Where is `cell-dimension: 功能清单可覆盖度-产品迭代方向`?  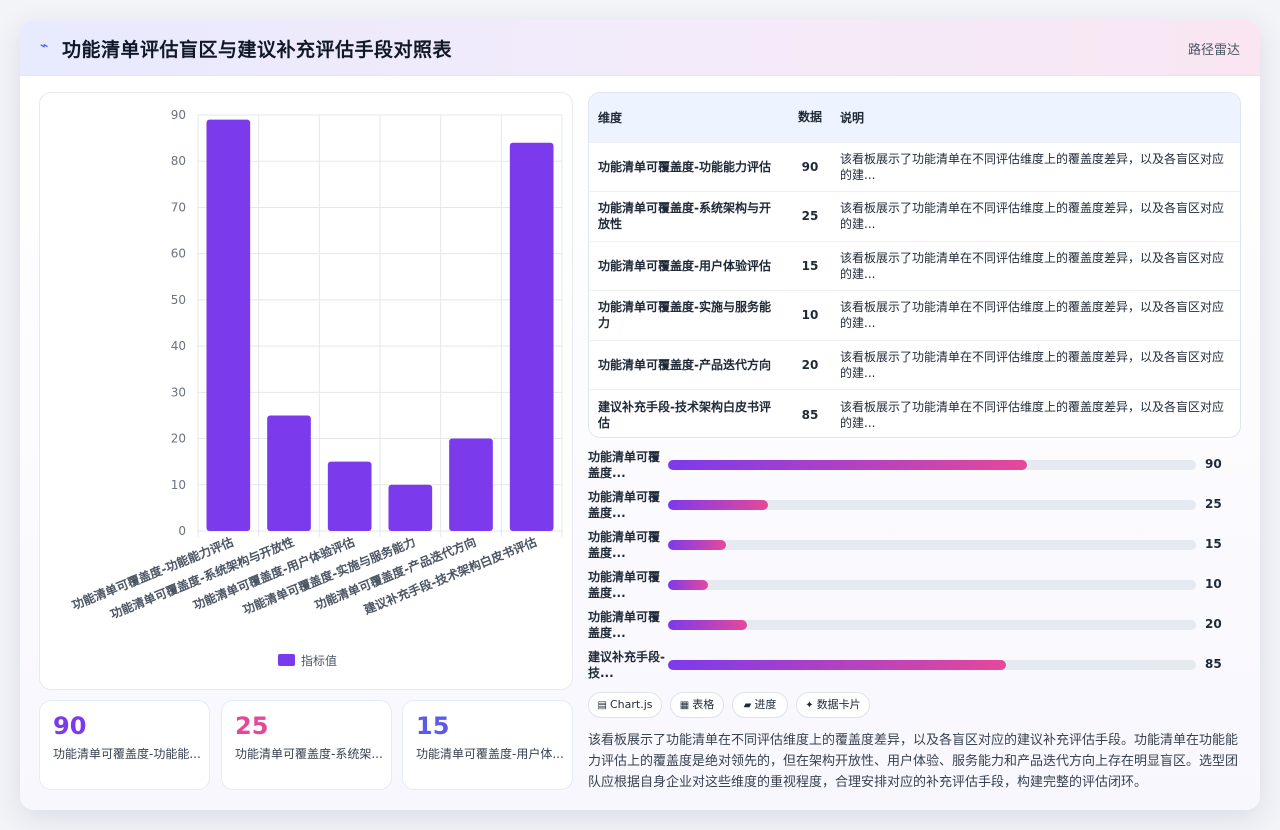 cell-dimension: 功能清单可覆盖度-产品迭代方向 is located at coordinates (689, 364).